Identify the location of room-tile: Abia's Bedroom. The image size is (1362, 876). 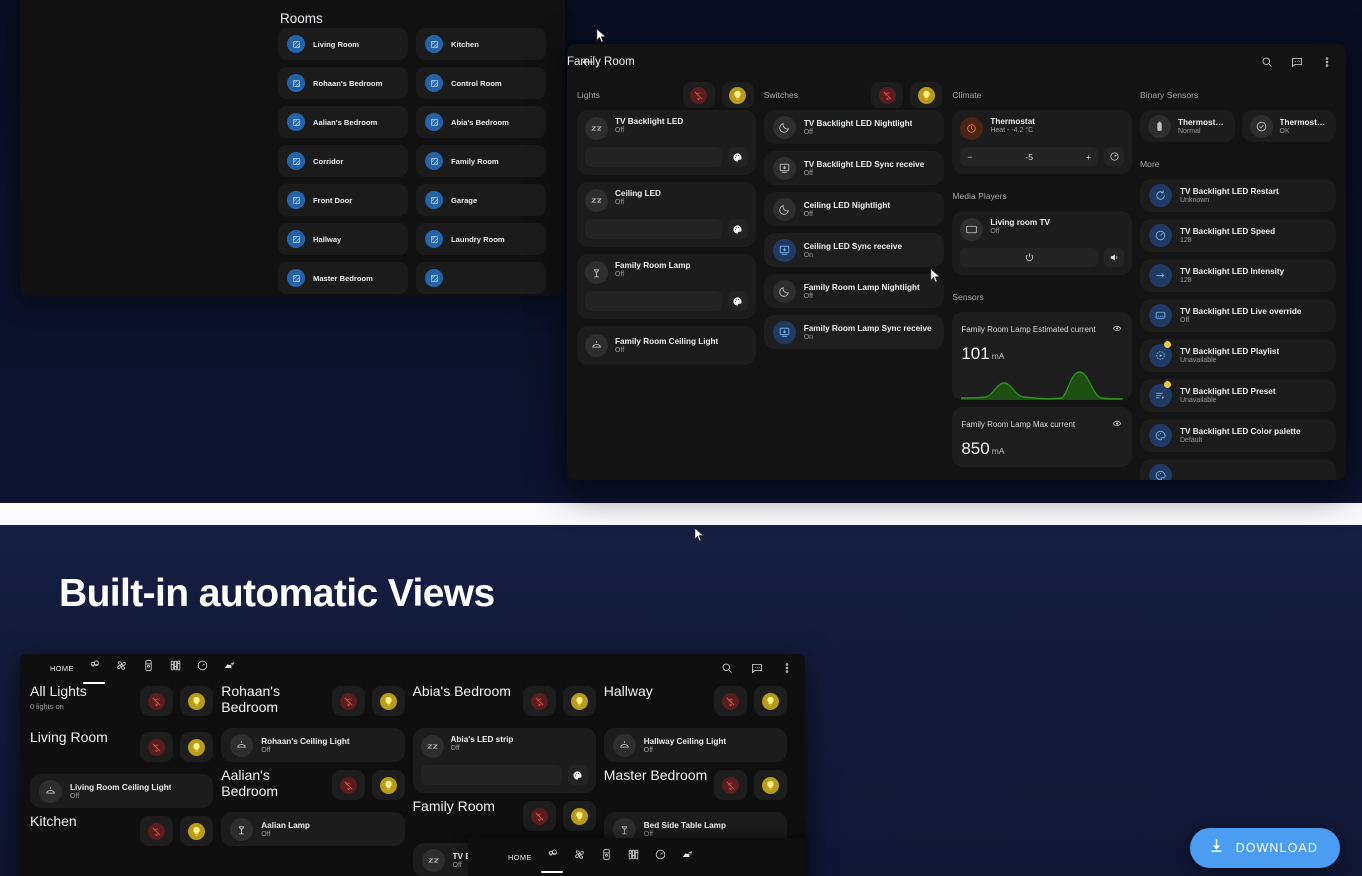
(481, 122).